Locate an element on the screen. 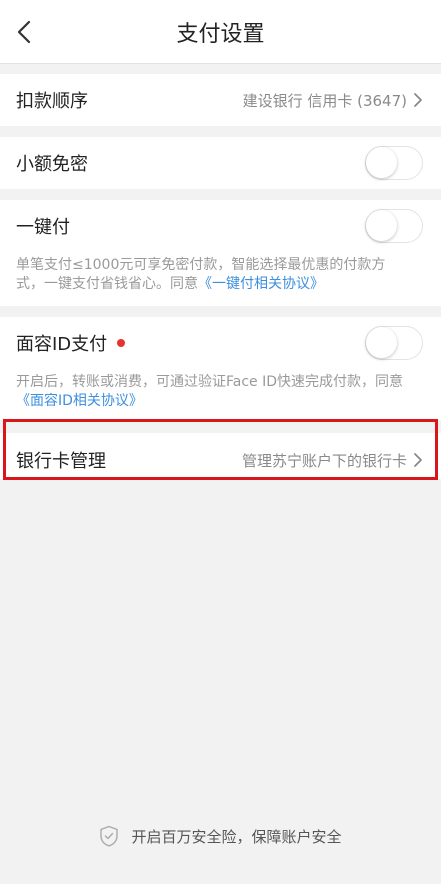 Image resolution: width=441 pixels, height=884 pixels. one-click-pay-toggle is located at coordinates (394, 226).